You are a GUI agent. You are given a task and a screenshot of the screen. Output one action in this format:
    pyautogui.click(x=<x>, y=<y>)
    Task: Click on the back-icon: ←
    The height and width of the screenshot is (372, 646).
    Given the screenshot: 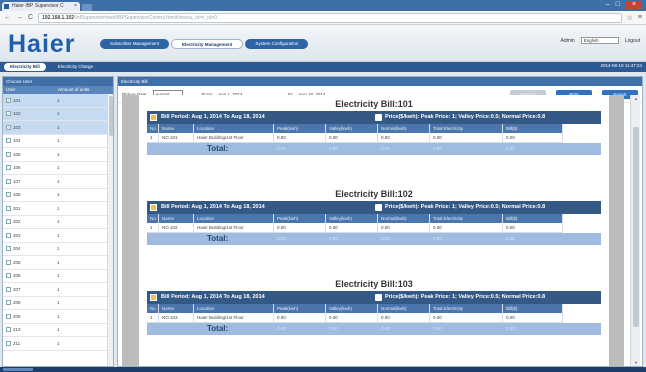 What is the action you would take?
    pyautogui.click(x=7, y=17)
    